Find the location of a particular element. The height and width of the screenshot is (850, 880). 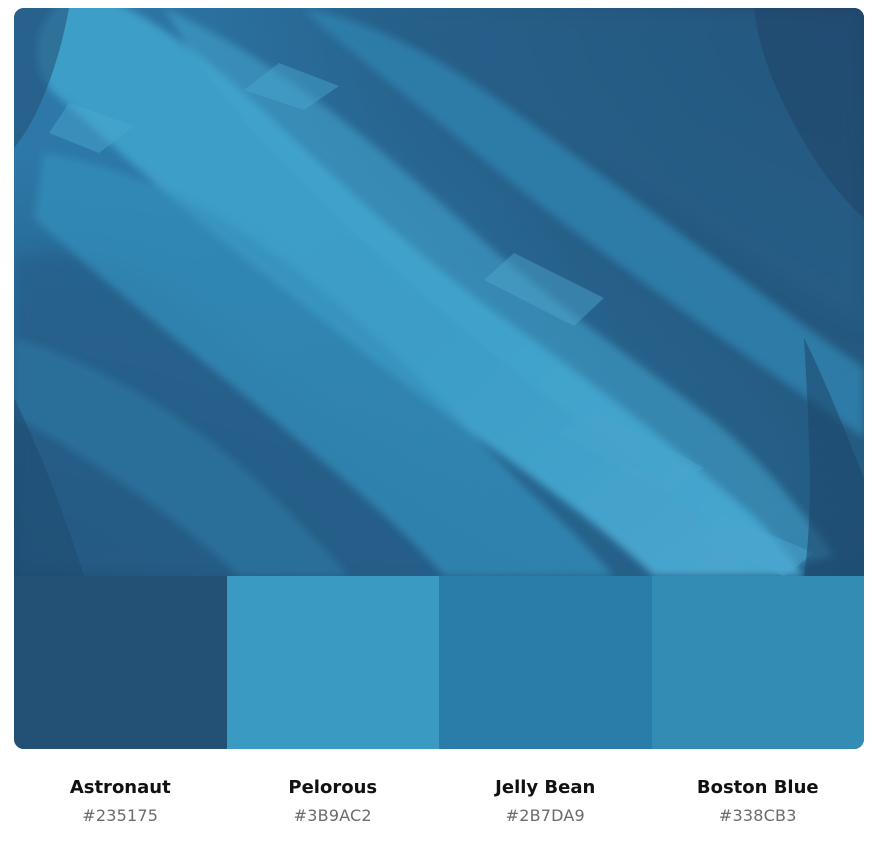

swatch-astronaut is located at coordinates (120, 662).